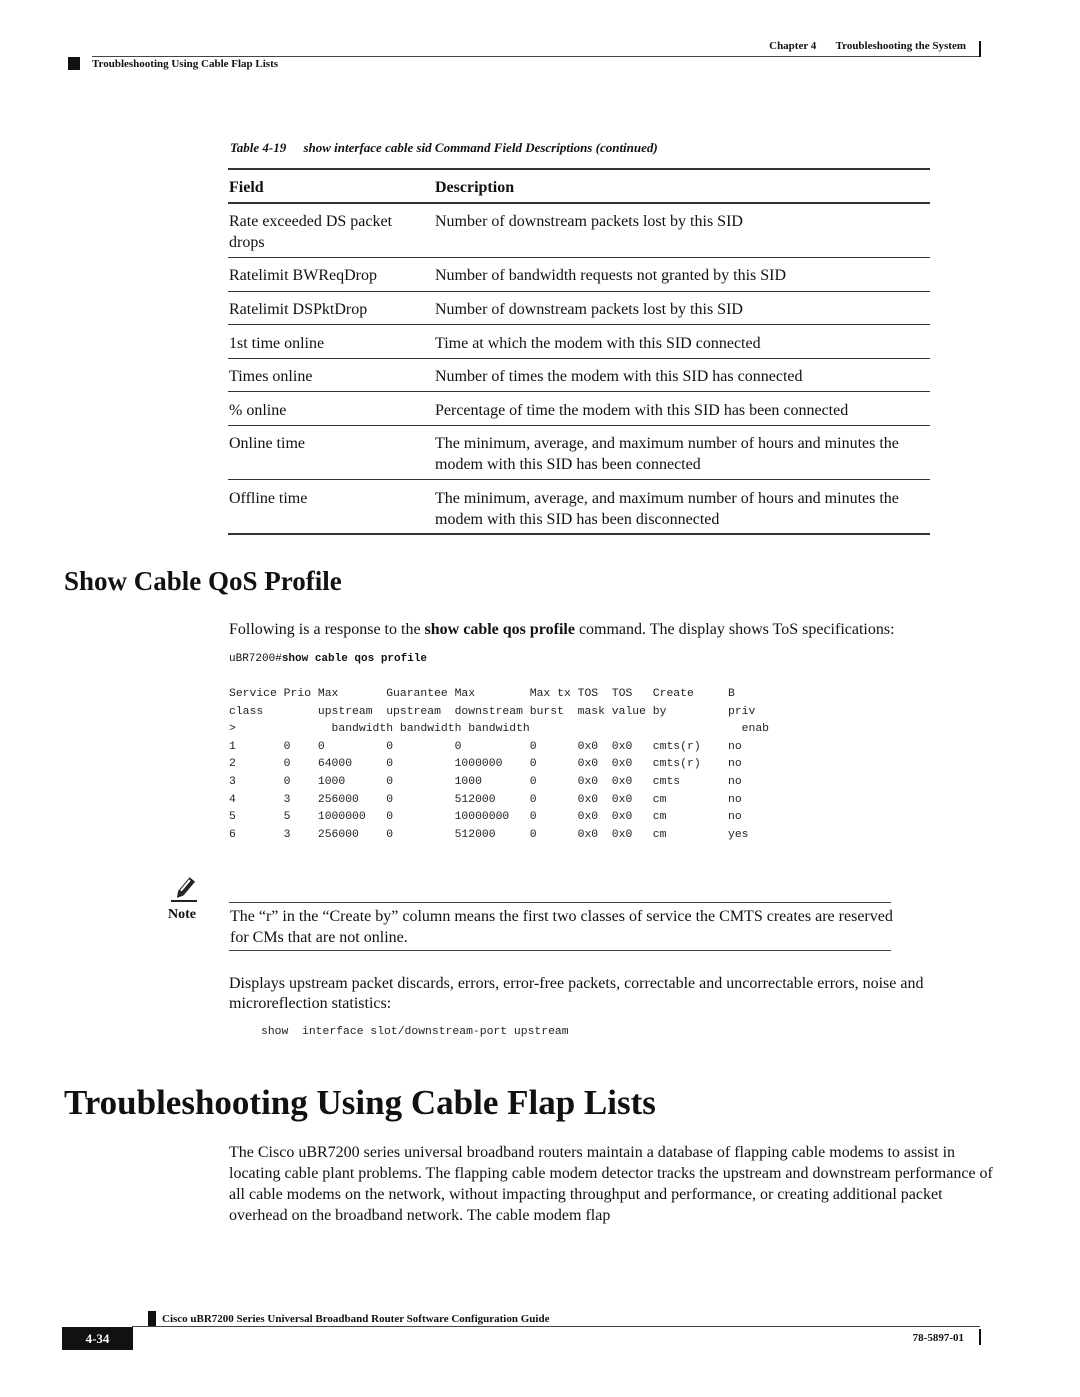 The width and height of the screenshot is (1080, 1397). Describe the element at coordinates (556, 1326) in the screenshot. I see `footer-rule` at that location.